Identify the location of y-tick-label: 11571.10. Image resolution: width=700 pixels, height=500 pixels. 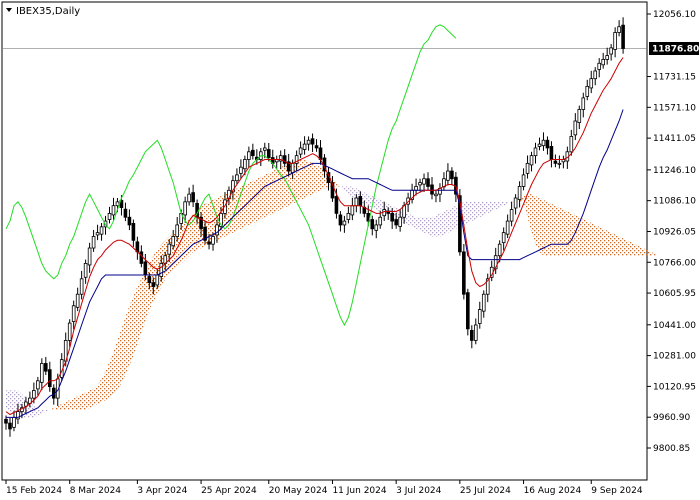
(674, 108).